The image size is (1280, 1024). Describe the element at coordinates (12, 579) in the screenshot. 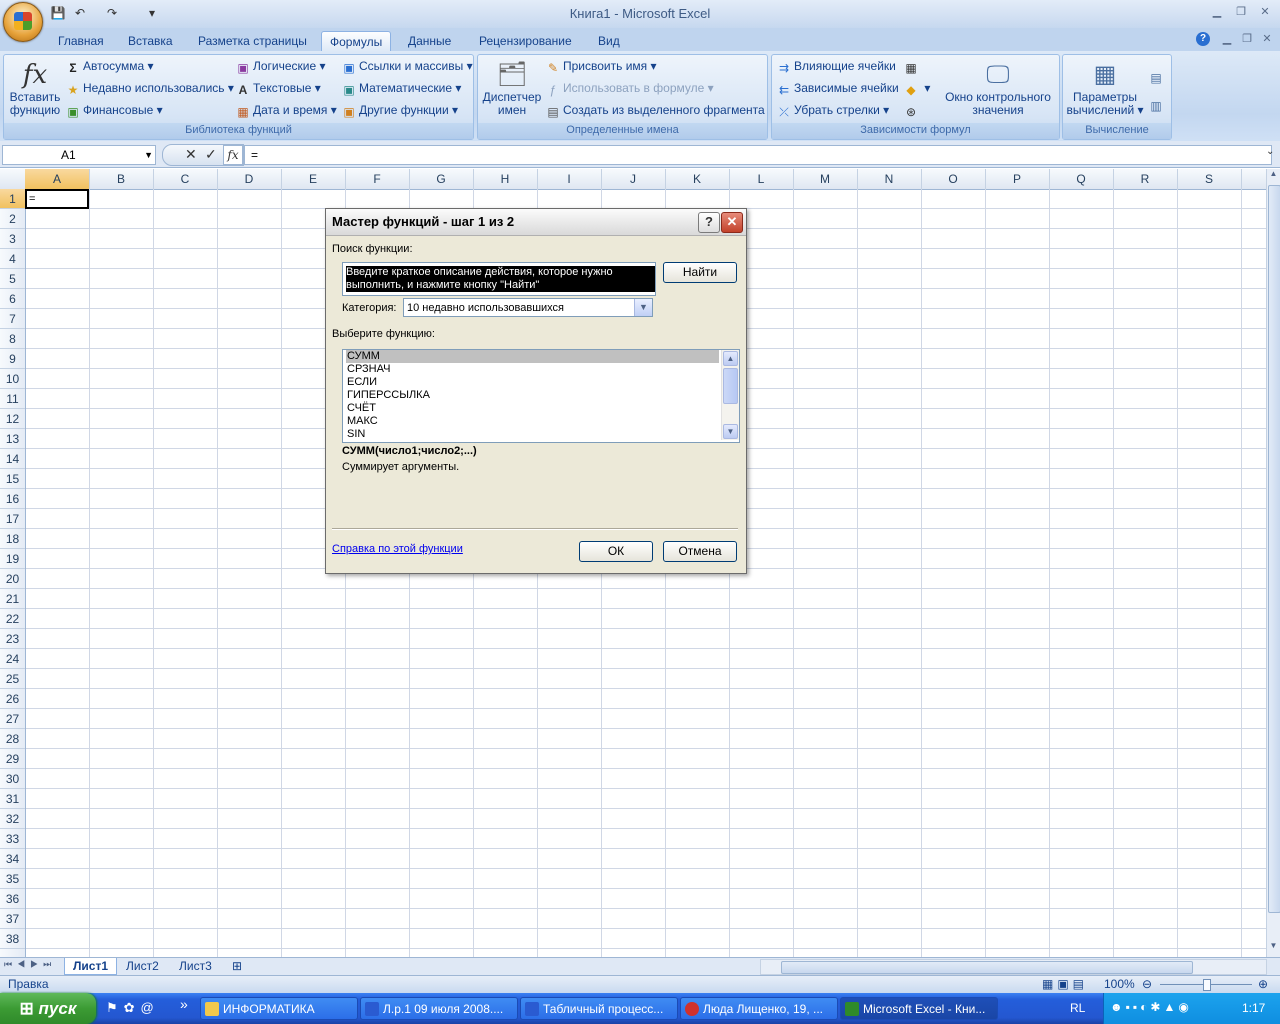

I see `row-header: 20` at that location.